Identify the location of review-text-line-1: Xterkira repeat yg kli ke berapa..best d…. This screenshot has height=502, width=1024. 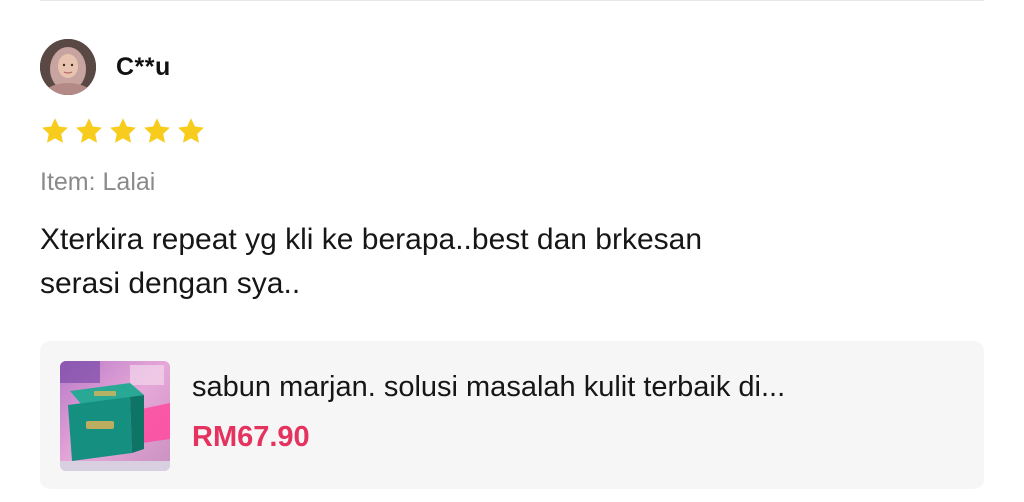
(371, 239).